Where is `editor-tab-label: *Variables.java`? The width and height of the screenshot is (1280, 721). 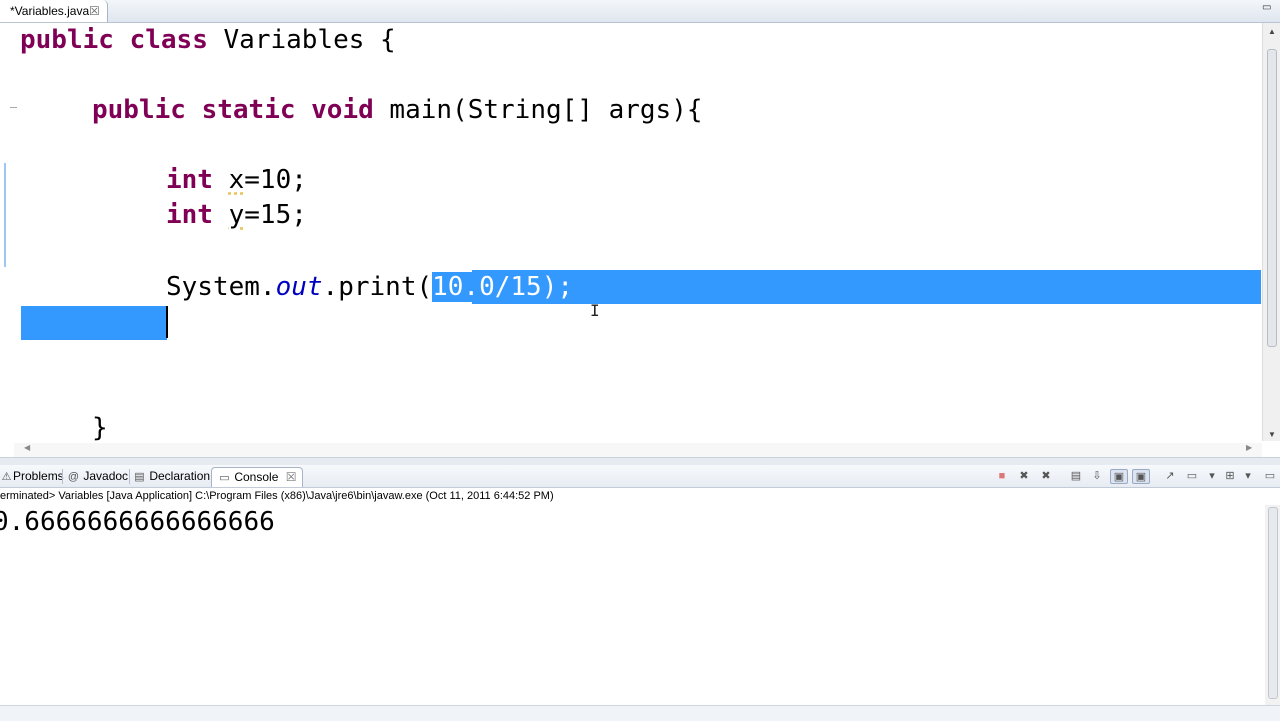 editor-tab-label: *Variables.java is located at coordinates (50, 11).